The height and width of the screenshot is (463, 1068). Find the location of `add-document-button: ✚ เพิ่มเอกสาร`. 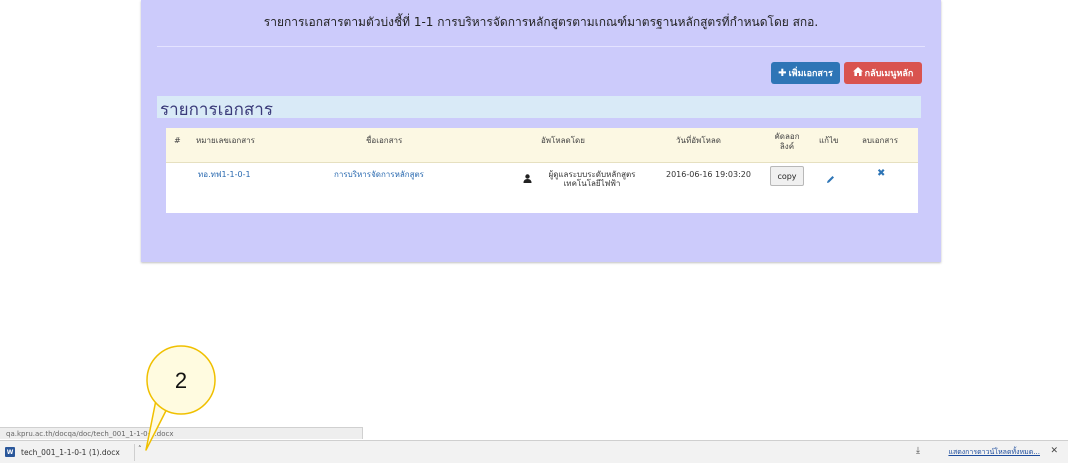

add-document-button: ✚ เพิ่มเอกสาร is located at coordinates (805, 73).